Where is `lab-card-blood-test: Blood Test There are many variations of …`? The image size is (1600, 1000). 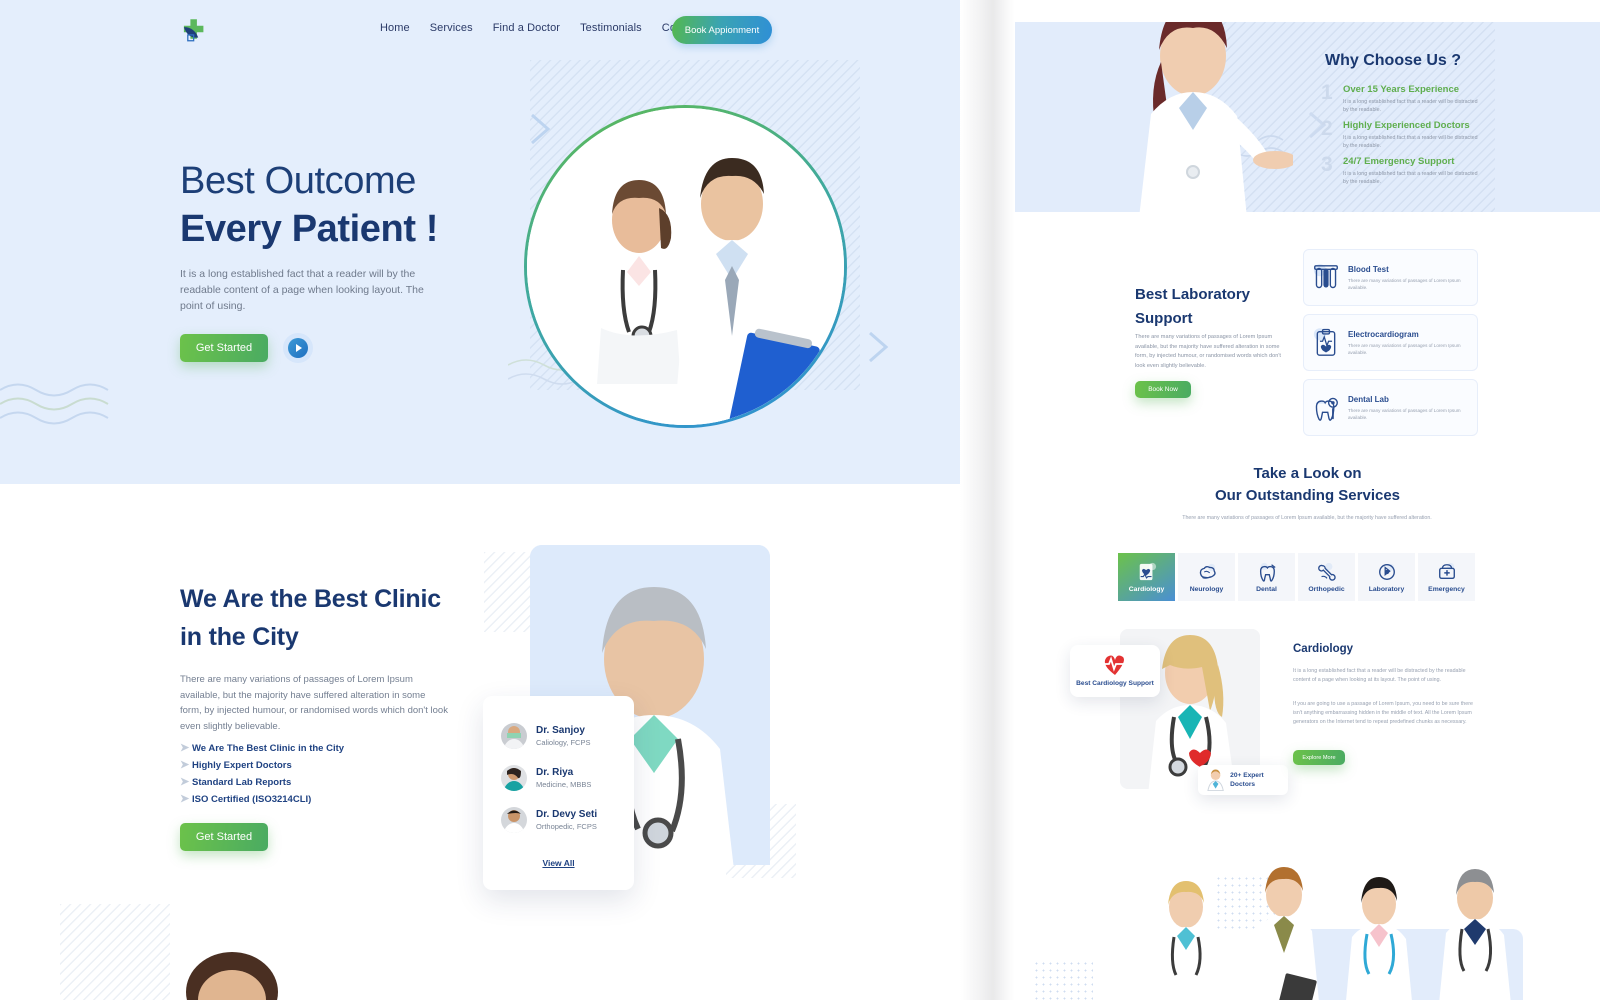 lab-card-blood-test: Blood Test There are many variations of … is located at coordinates (1390, 277).